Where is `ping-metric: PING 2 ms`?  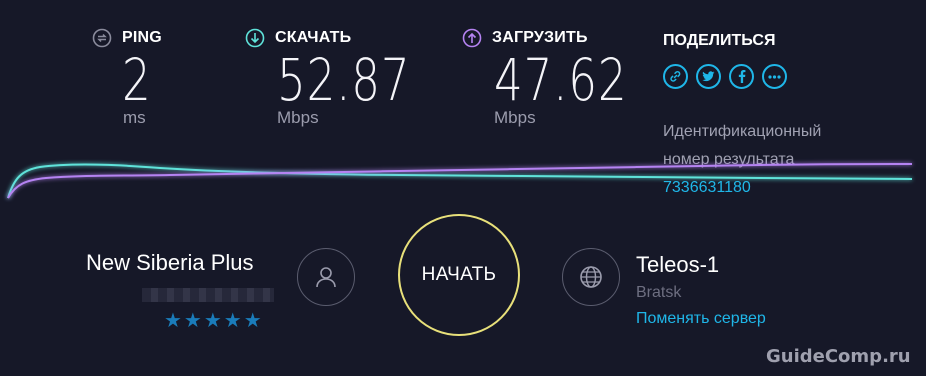 ping-metric: PING 2 ms is located at coordinates (127, 78).